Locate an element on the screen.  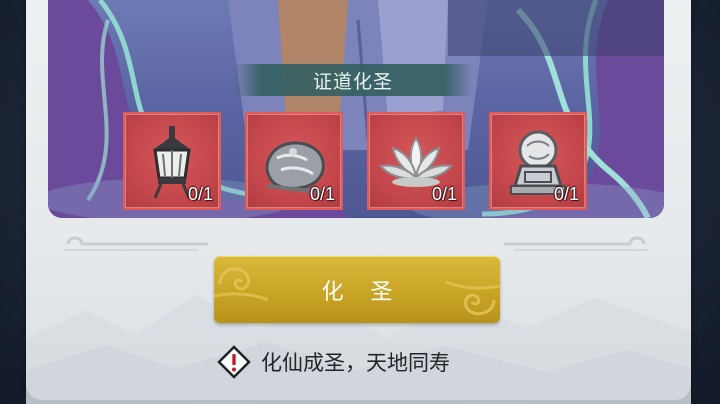
warning-diamond-icon is located at coordinates (234, 362).